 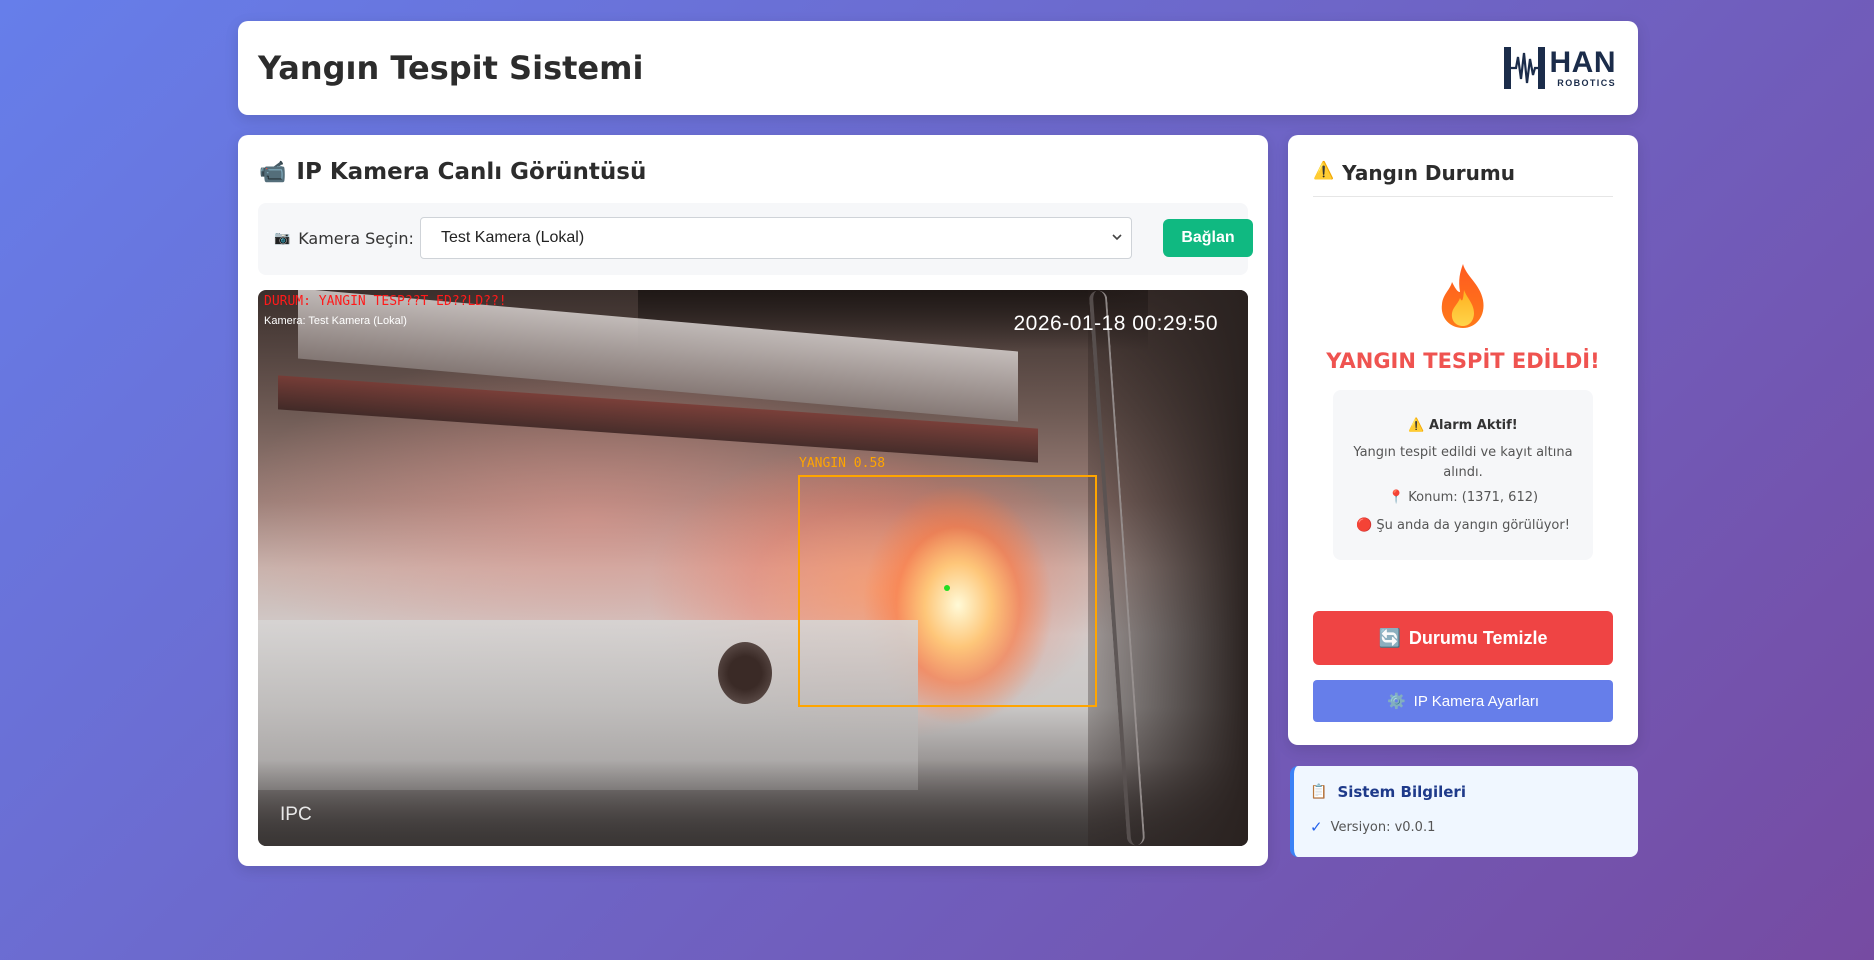 What do you see at coordinates (1319, 792) in the screenshot?
I see `clipboard-icon: 📋` at bounding box center [1319, 792].